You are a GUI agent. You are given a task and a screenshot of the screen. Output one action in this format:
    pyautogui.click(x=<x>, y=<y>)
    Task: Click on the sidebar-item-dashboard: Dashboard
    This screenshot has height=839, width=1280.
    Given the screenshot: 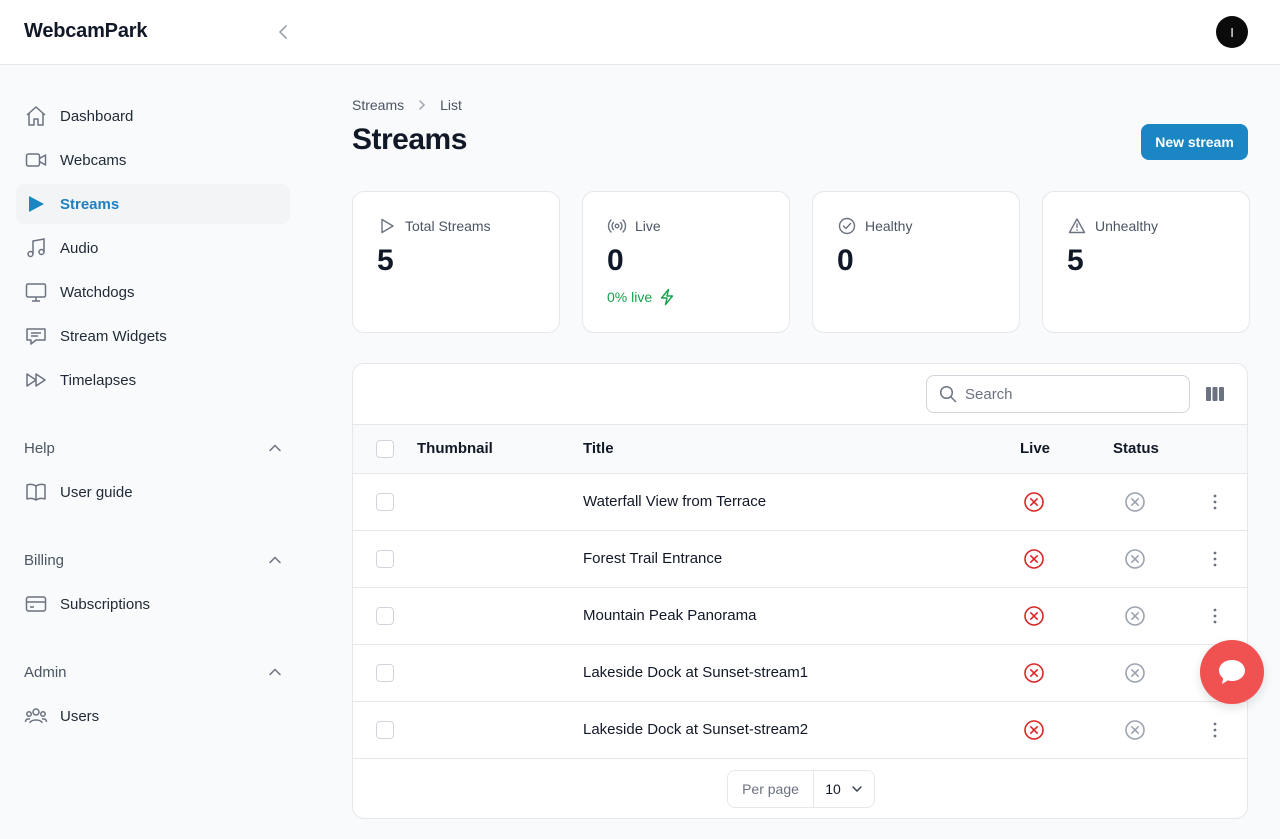 What is the action you would take?
    pyautogui.click(x=153, y=116)
    